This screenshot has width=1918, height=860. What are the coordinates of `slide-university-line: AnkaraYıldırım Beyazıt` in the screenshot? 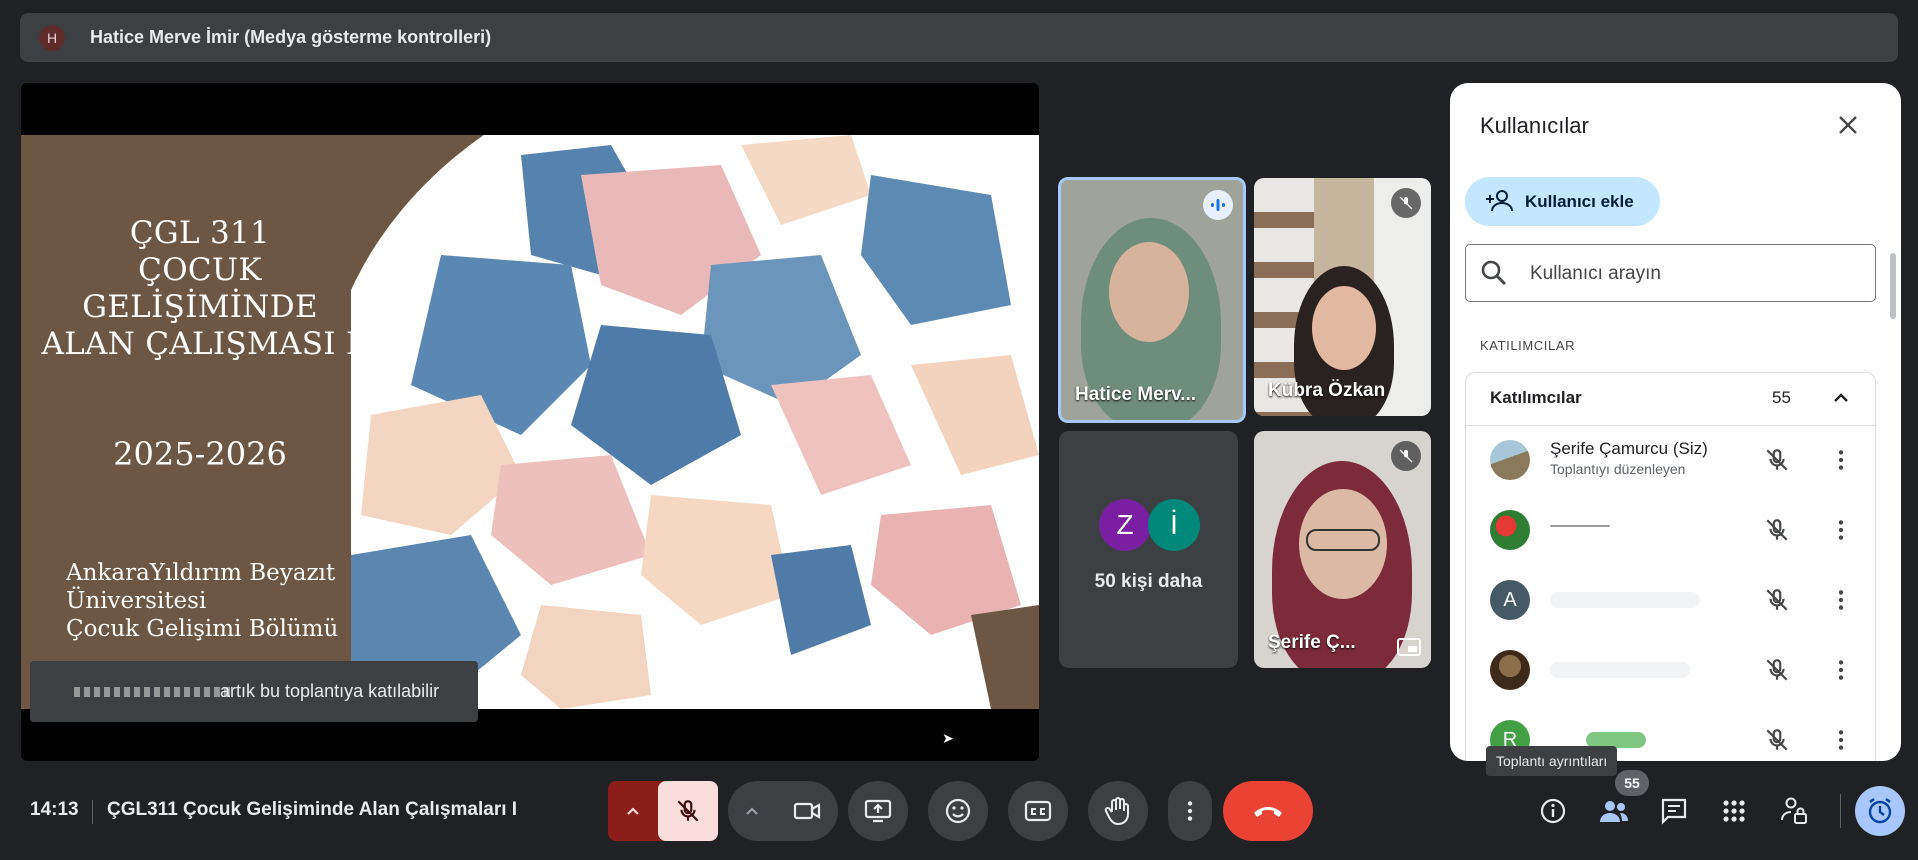 It's located at (201, 573).